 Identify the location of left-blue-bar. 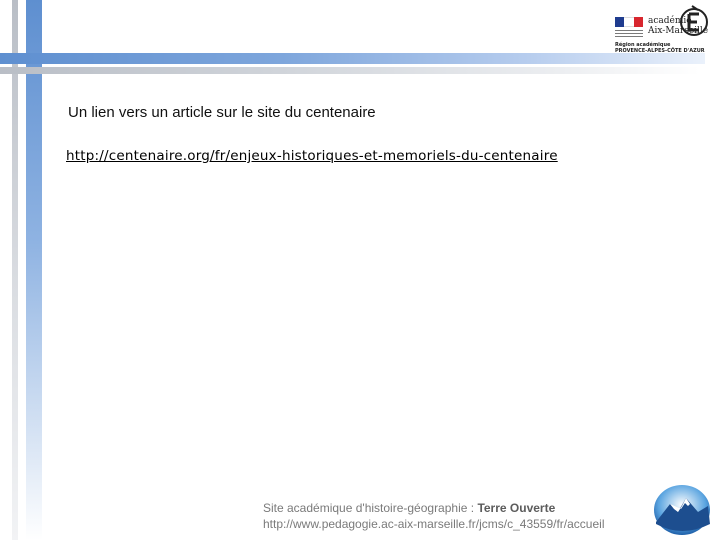
(34, 270).